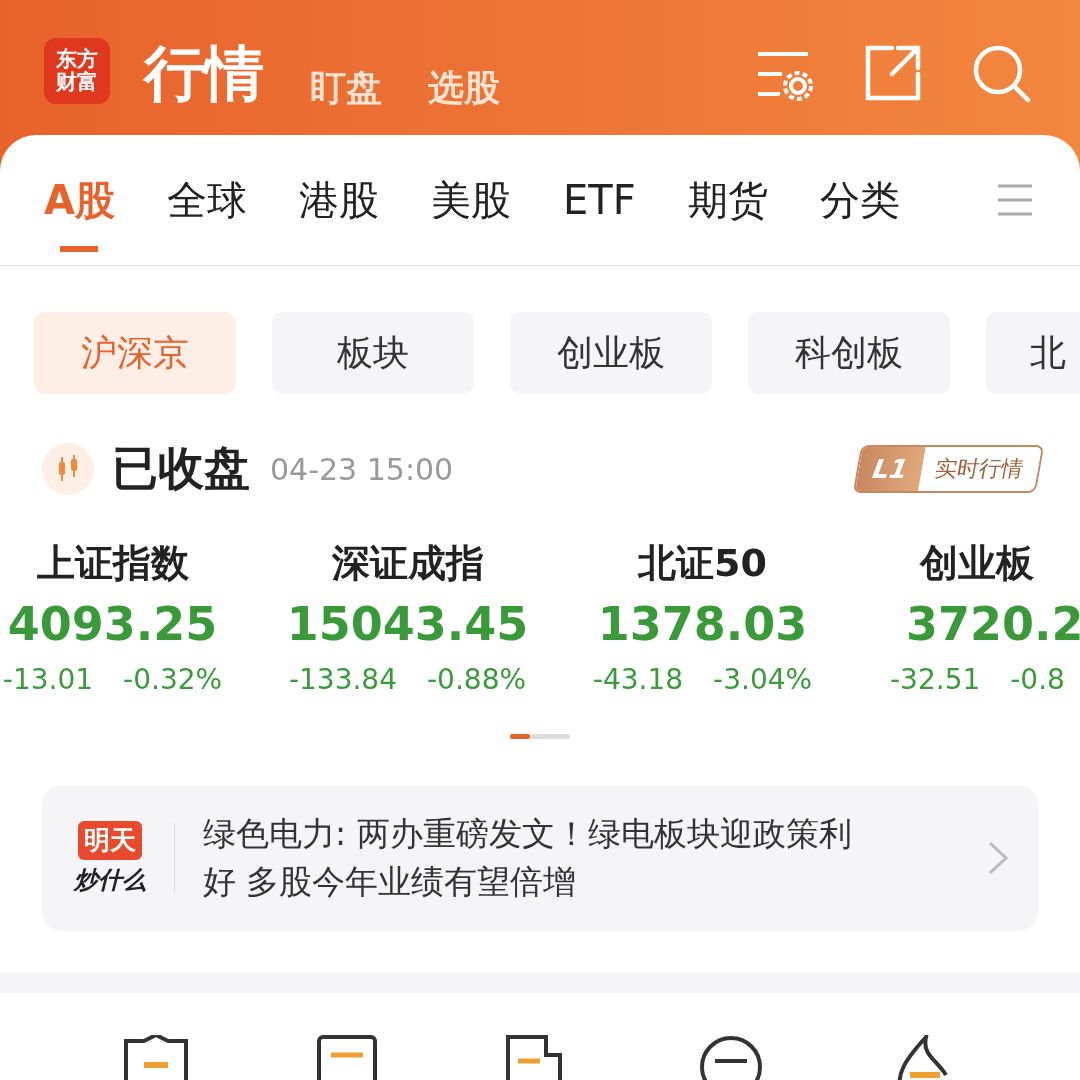  Describe the element at coordinates (611, 353) in the screenshot. I see `market-chip: 创业板` at that location.